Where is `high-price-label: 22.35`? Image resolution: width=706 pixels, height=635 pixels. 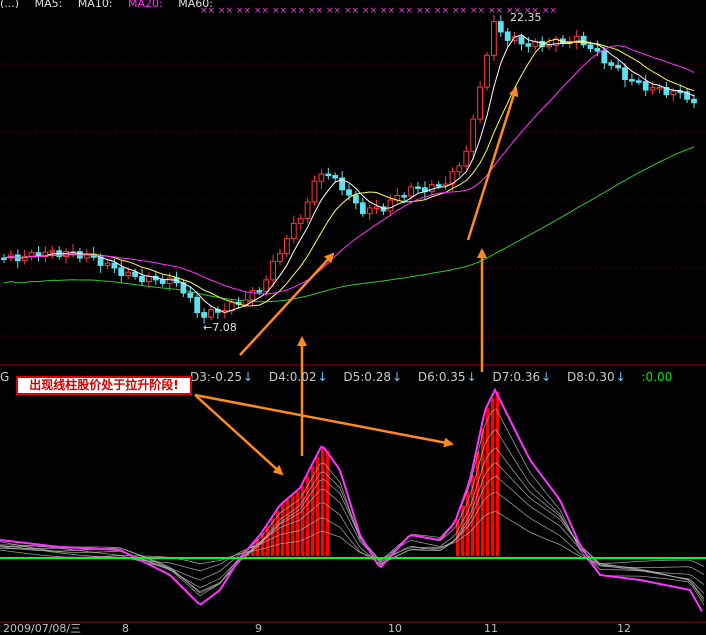 high-price-label: 22.35 is located at coordinates (526, 17).